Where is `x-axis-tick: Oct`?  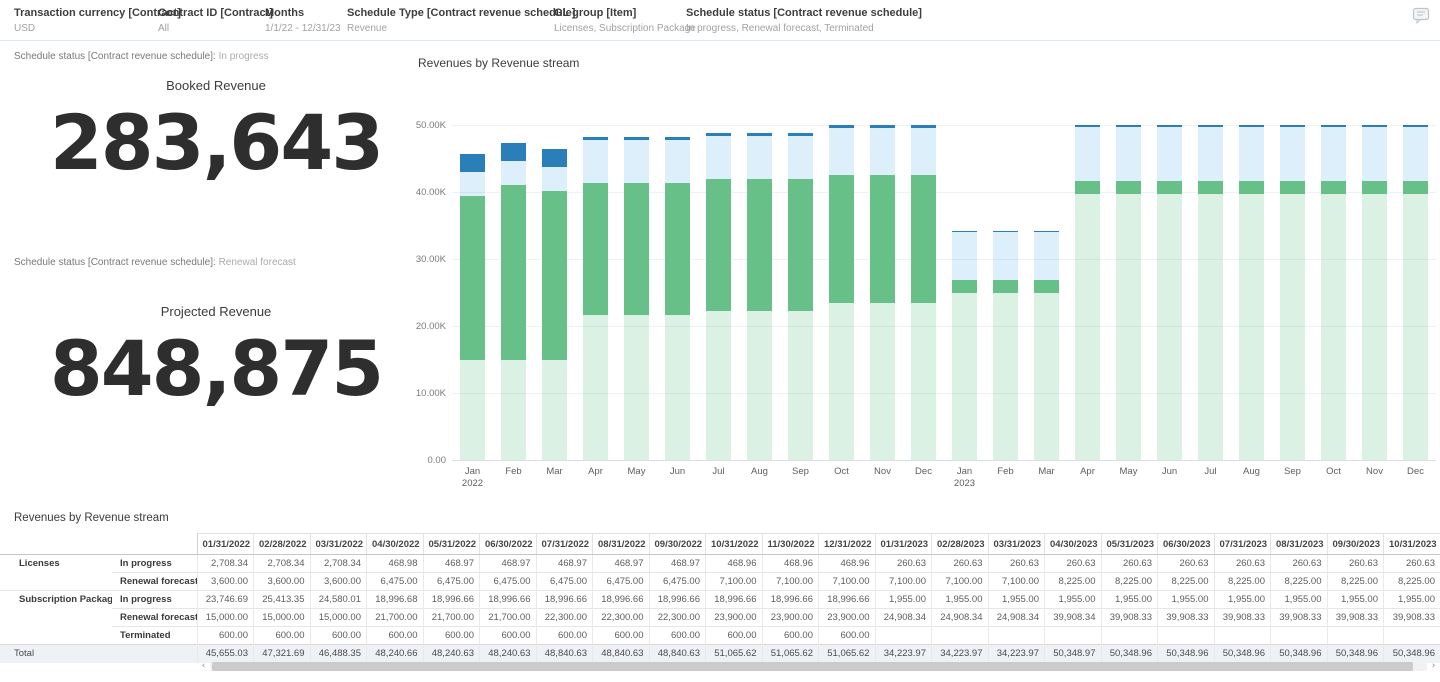 x-axis-tick: Oct is located at coordinates (841, 471).